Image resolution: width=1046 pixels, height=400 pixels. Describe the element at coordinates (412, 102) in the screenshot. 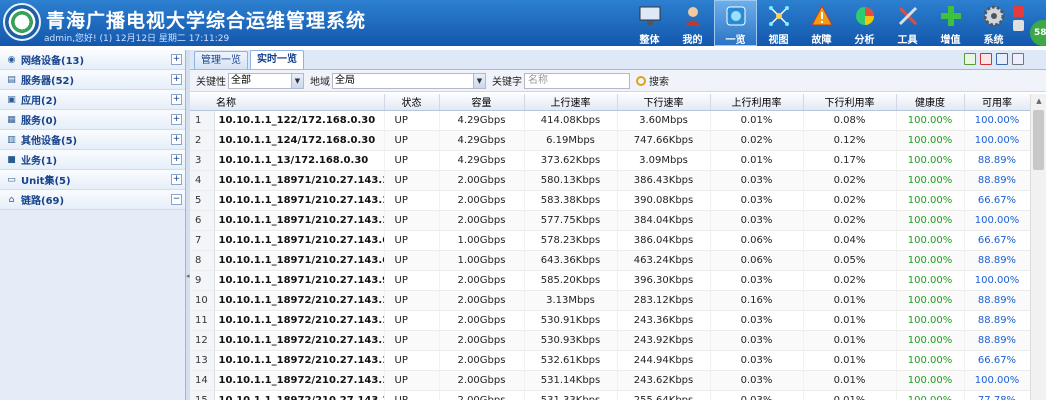

I see `column-header-status: 状态` at that location.